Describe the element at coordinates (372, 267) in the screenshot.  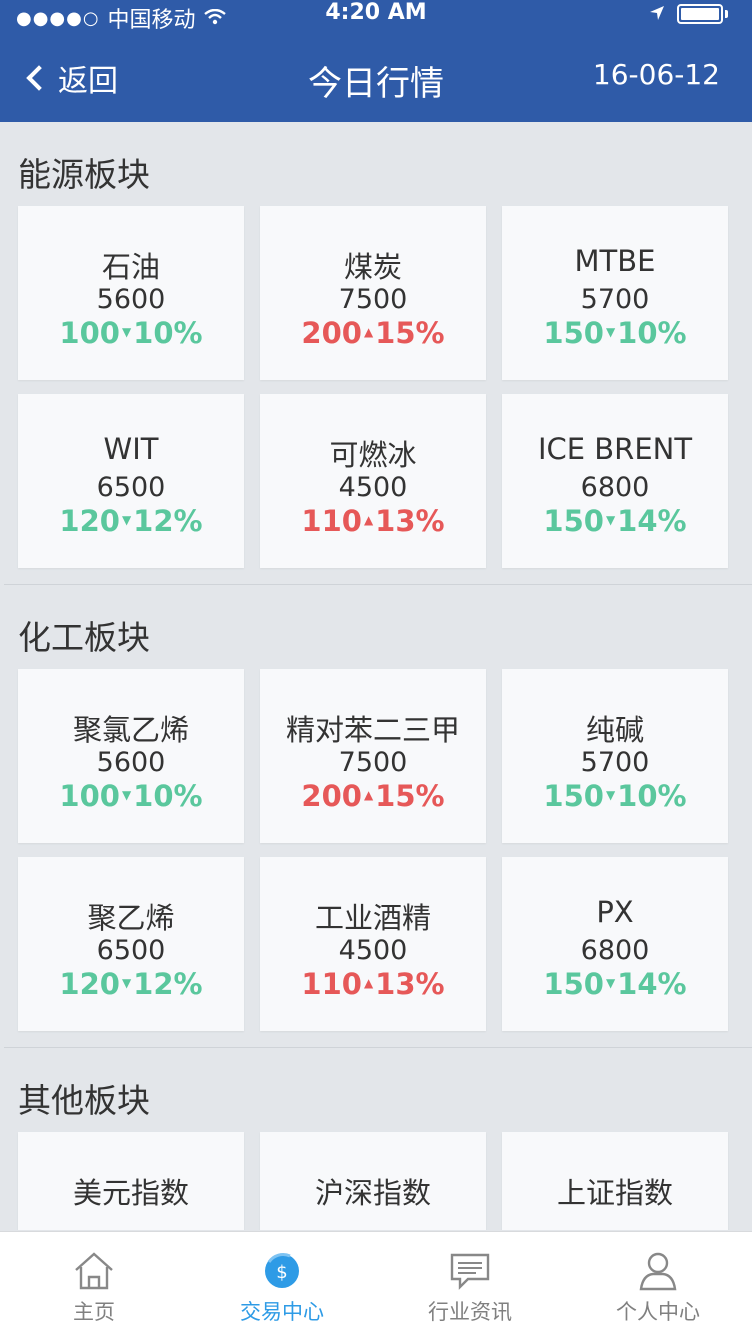
I see `quote-name: 煤炭` at that location.